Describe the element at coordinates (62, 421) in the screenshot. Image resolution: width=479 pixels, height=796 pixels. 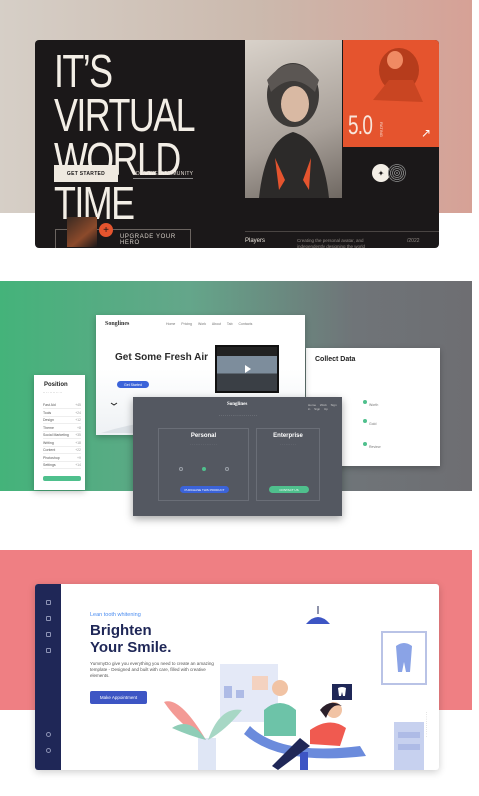
I see `position-row: Design +12` at that location.